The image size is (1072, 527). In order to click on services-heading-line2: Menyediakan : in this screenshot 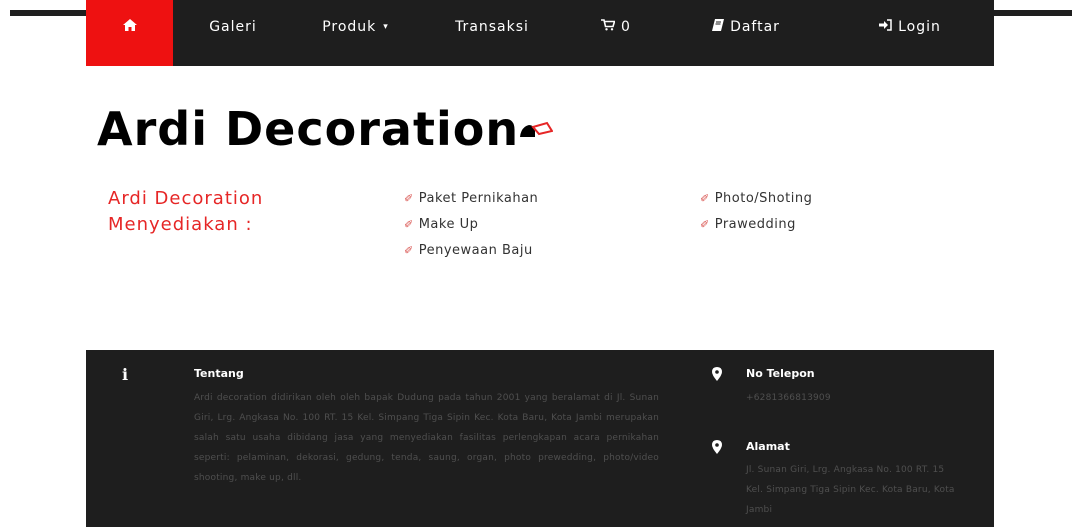, I will do `click(180, 224)`.